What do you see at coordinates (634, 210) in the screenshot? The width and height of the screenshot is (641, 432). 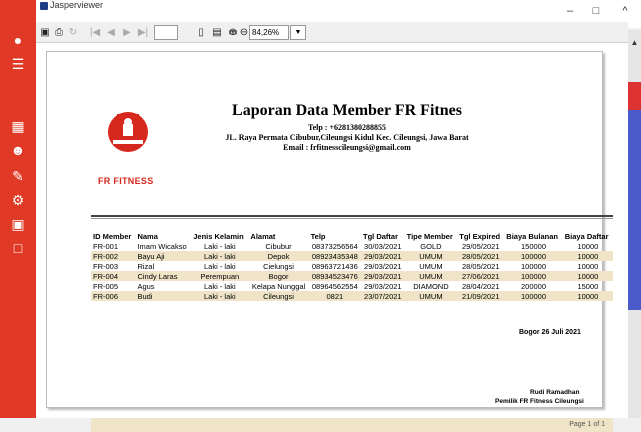 I see `background-panel` at bounding box center [634, 210].